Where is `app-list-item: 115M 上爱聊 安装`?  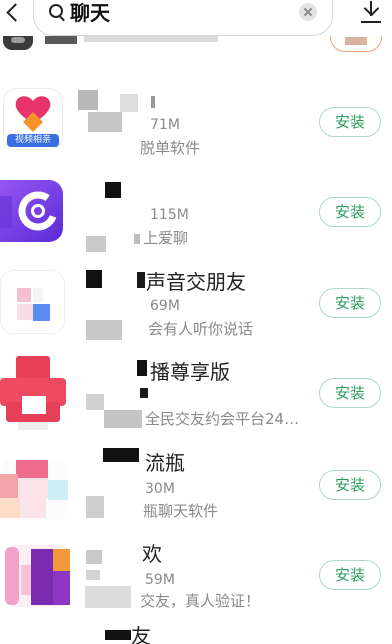 app-list-item: 115M 上爱聊 安装 is located at coordinates (196, 223).